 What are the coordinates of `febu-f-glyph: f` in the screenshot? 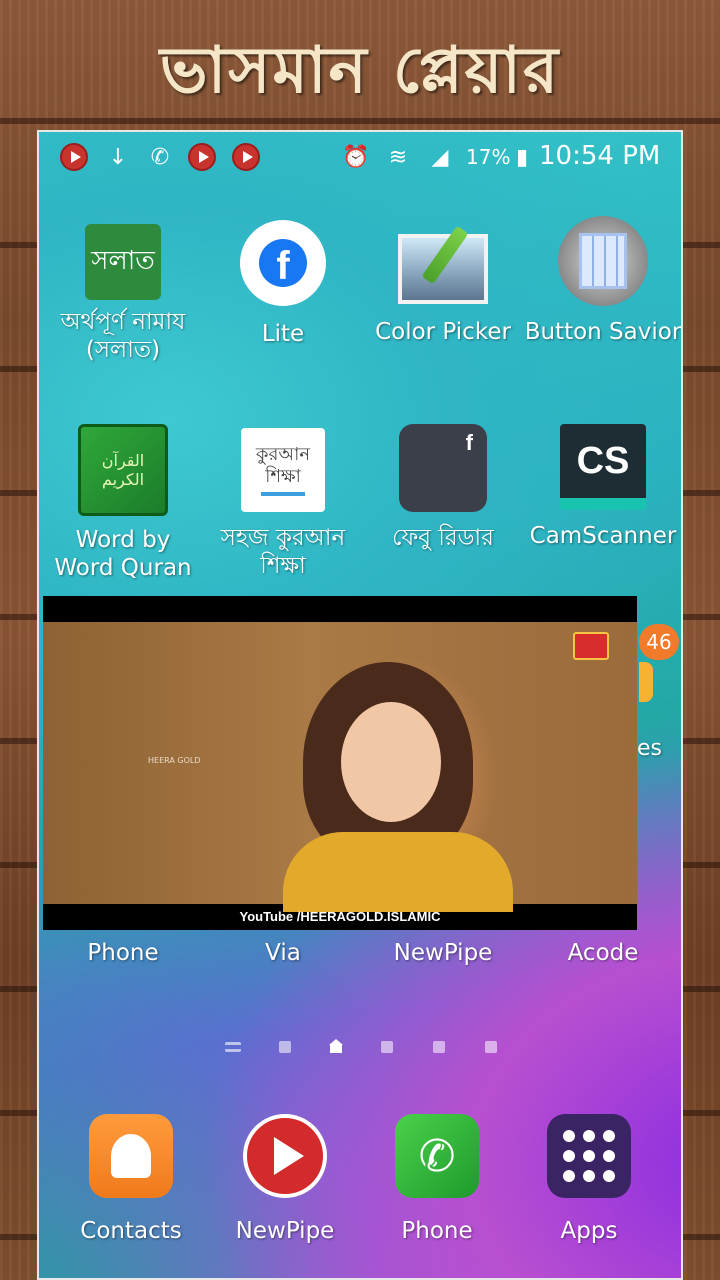 It's located at (469, 442).